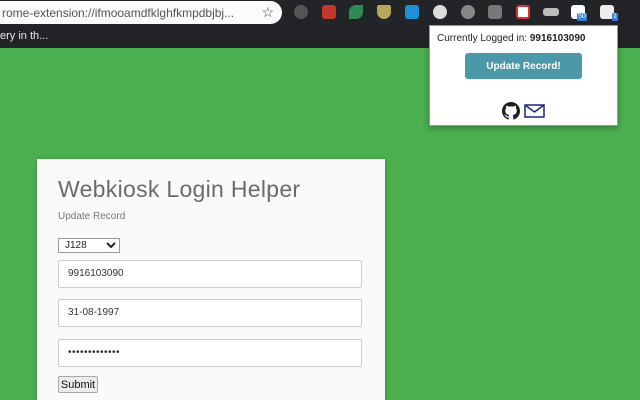 The width and height of the screenshot is (640, 400). Describe the element at coordinates (210, 274) in the screenshot. I see `enrollment-field: 9916103090` at that location.